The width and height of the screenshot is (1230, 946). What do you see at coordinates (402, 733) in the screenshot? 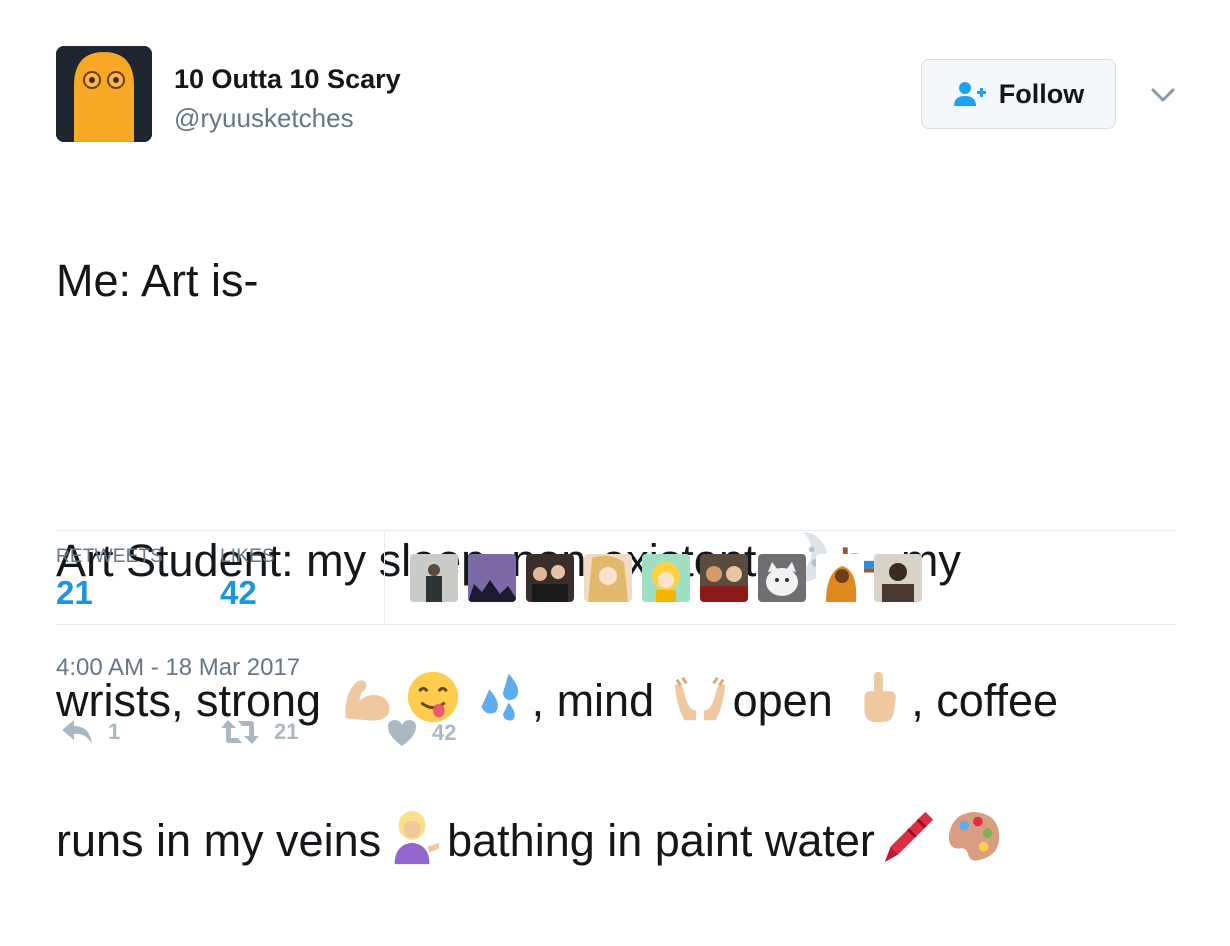
I see `heart-icon` at bounding box center [402, 733].